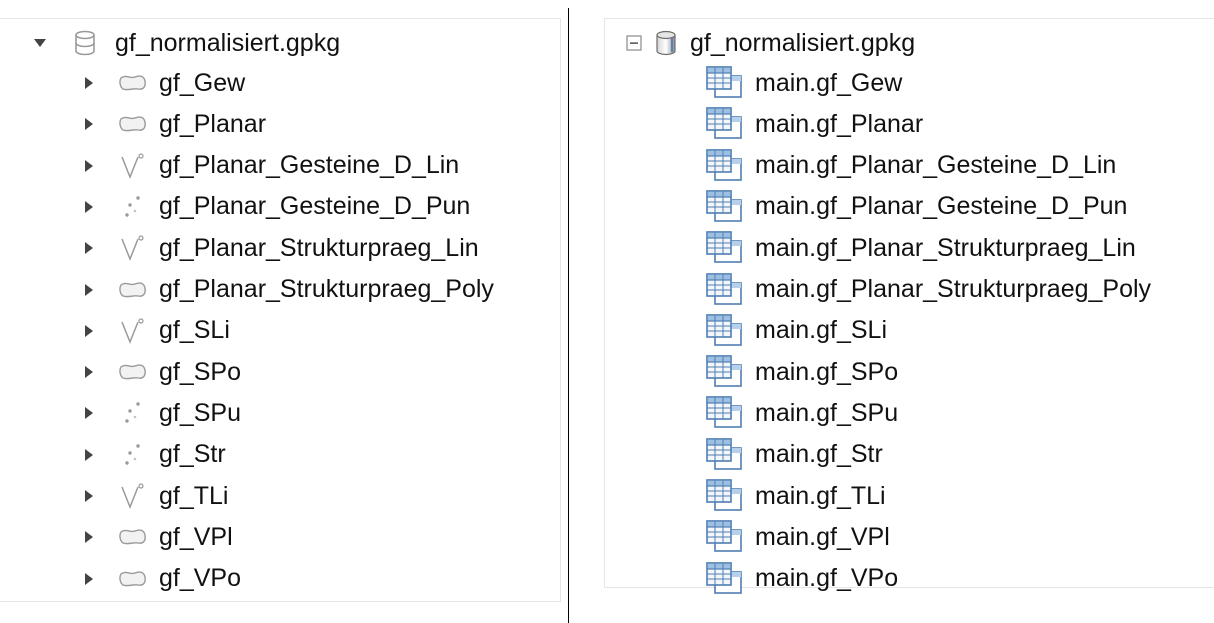 The height and width of the screenshot is (623, 1214). Describe the element at coordinates (319, 247) in the screenshot. I see `layer-label: gf_Planar_Strukturpraeg_Lin` at that location.